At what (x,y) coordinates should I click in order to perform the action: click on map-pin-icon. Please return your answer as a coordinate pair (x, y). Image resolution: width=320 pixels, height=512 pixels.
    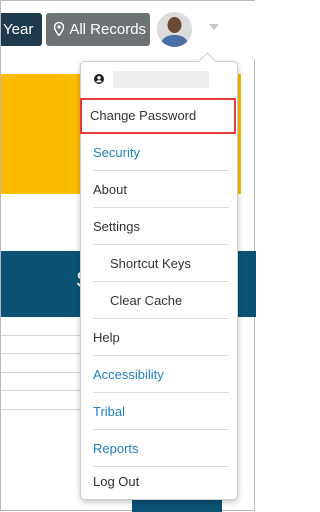
    Looking at the image, I should click on (59, 29).